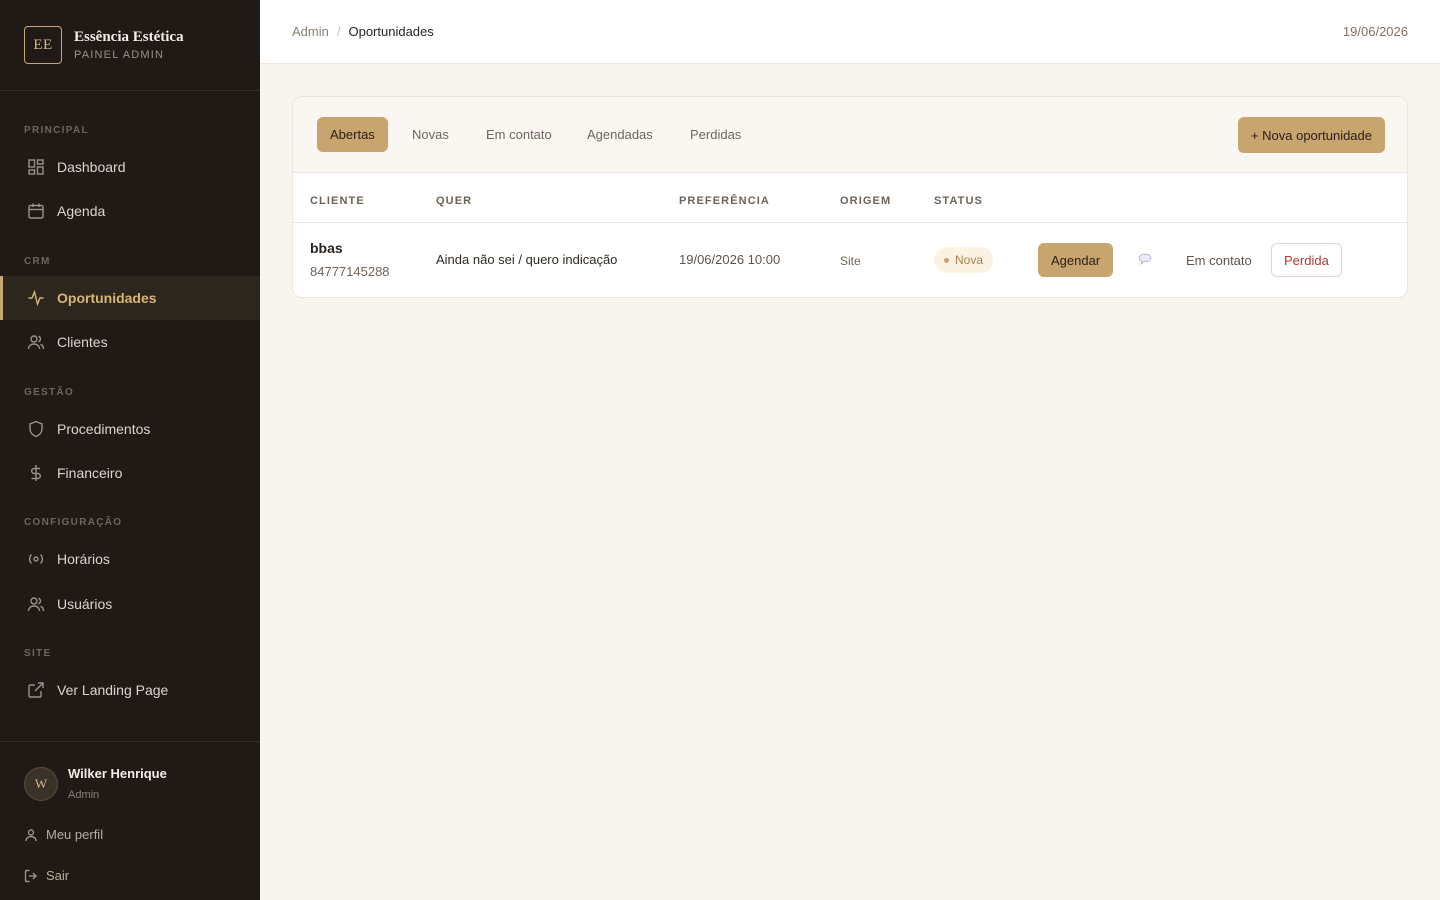 This screenshot has height=900, width=1440. I want to click on sidebar-item-agenda: Agenda, so click(130, 211).